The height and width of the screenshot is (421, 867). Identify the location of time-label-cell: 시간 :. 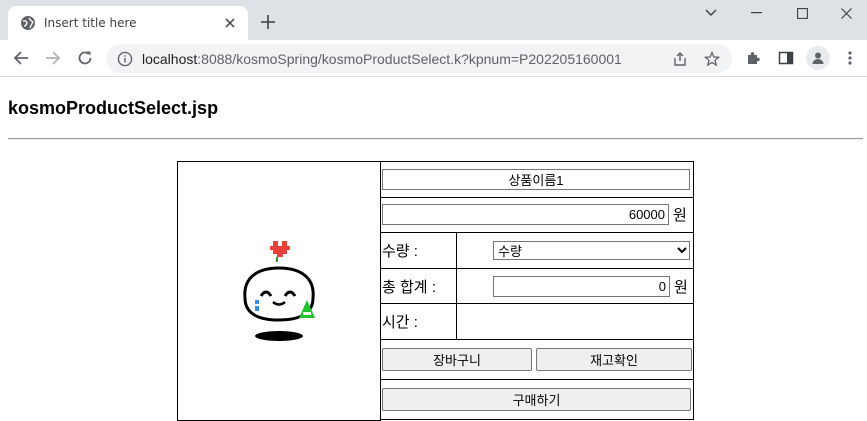
(418, 322).